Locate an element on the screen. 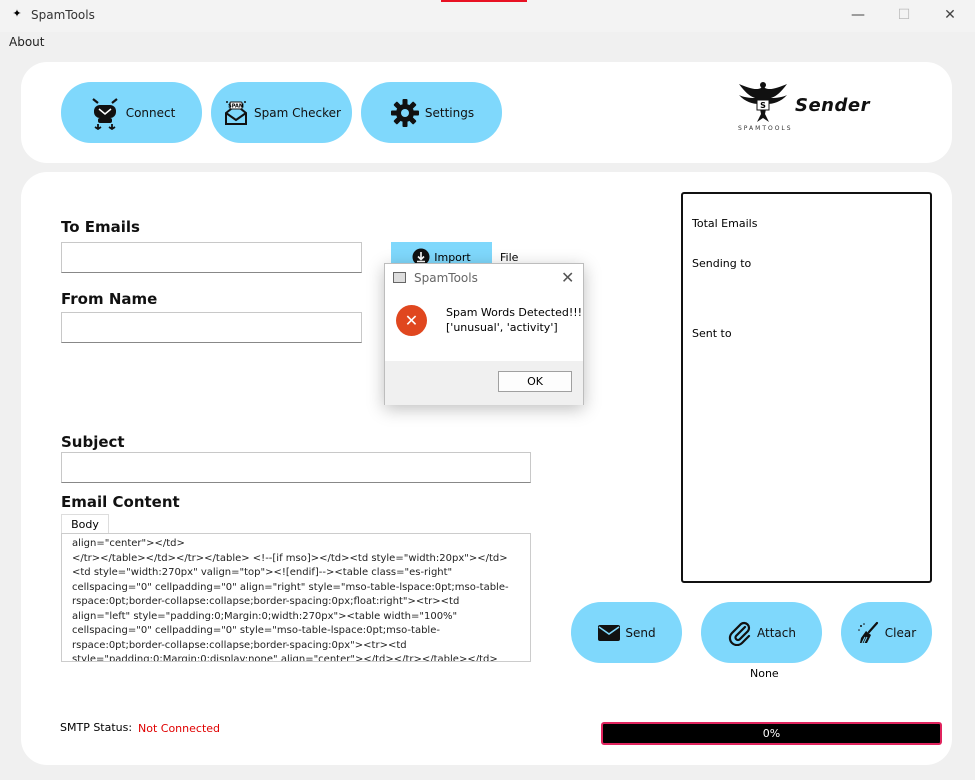 This screenshot has height=780, width=975. dialog-title: SpamTools is located at coordinates (446, 278).